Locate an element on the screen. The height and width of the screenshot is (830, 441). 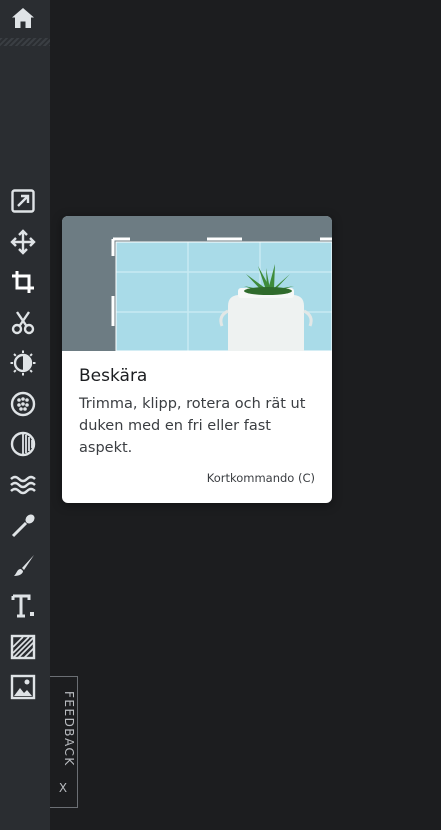
feedback-tab: FEEDBACK X is located at coordinates (64, 742).